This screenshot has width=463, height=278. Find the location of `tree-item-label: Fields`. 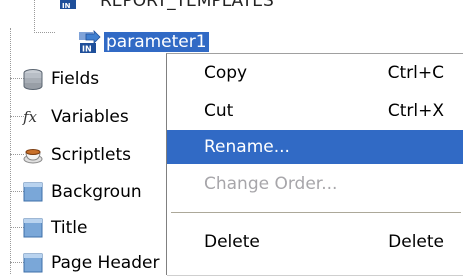

tree-item-label: Fields is located at coordinates (75, 79).